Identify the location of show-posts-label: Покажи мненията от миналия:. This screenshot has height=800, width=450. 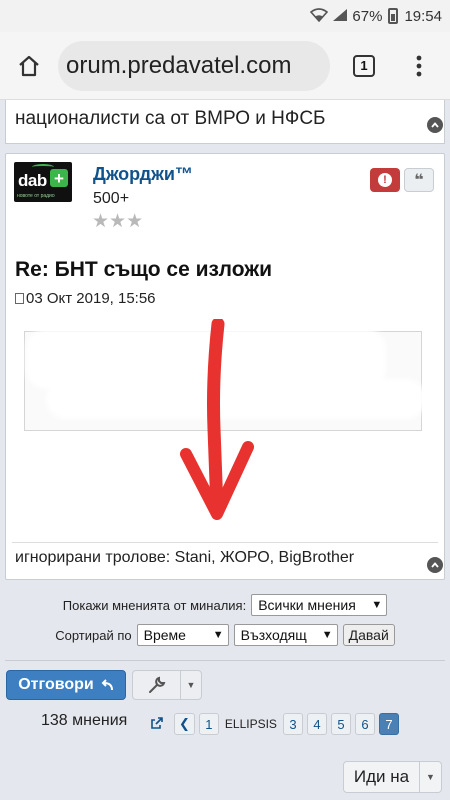
(154, 605).